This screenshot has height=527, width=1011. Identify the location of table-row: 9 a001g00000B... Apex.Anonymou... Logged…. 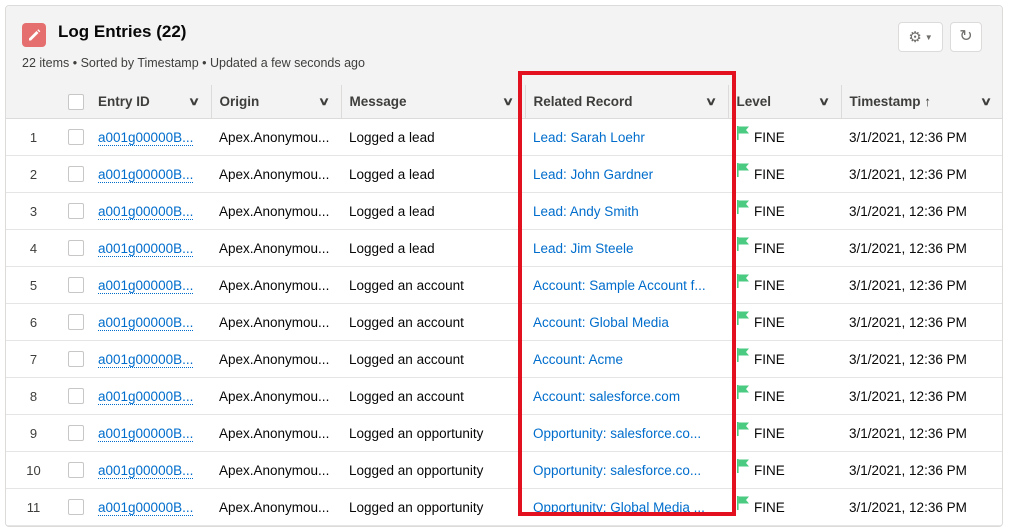
(504, 433).